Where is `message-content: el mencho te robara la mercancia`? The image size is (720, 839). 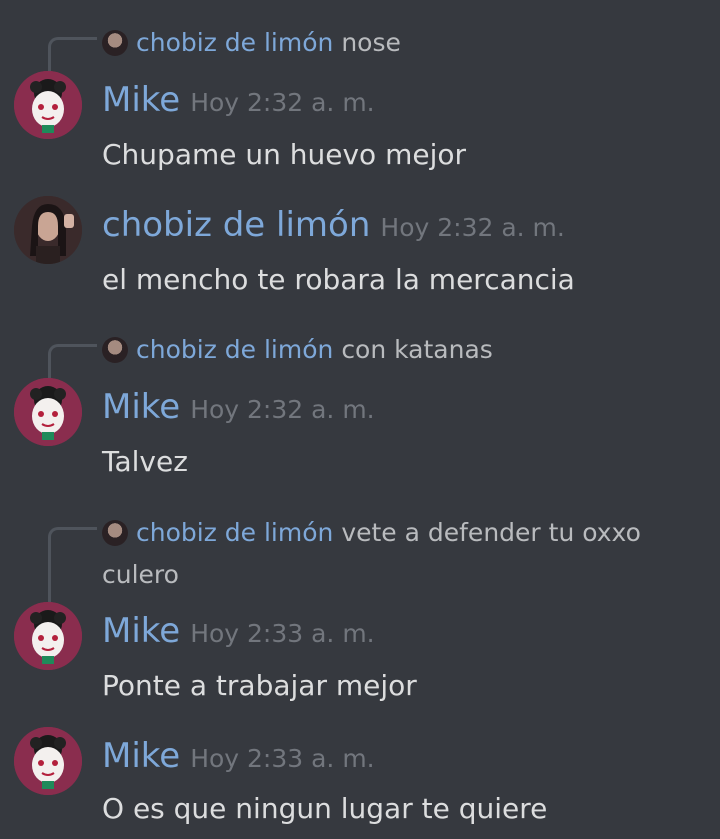
message-content: el mencho te robara la mercancia is located at coordinates (338, 279).